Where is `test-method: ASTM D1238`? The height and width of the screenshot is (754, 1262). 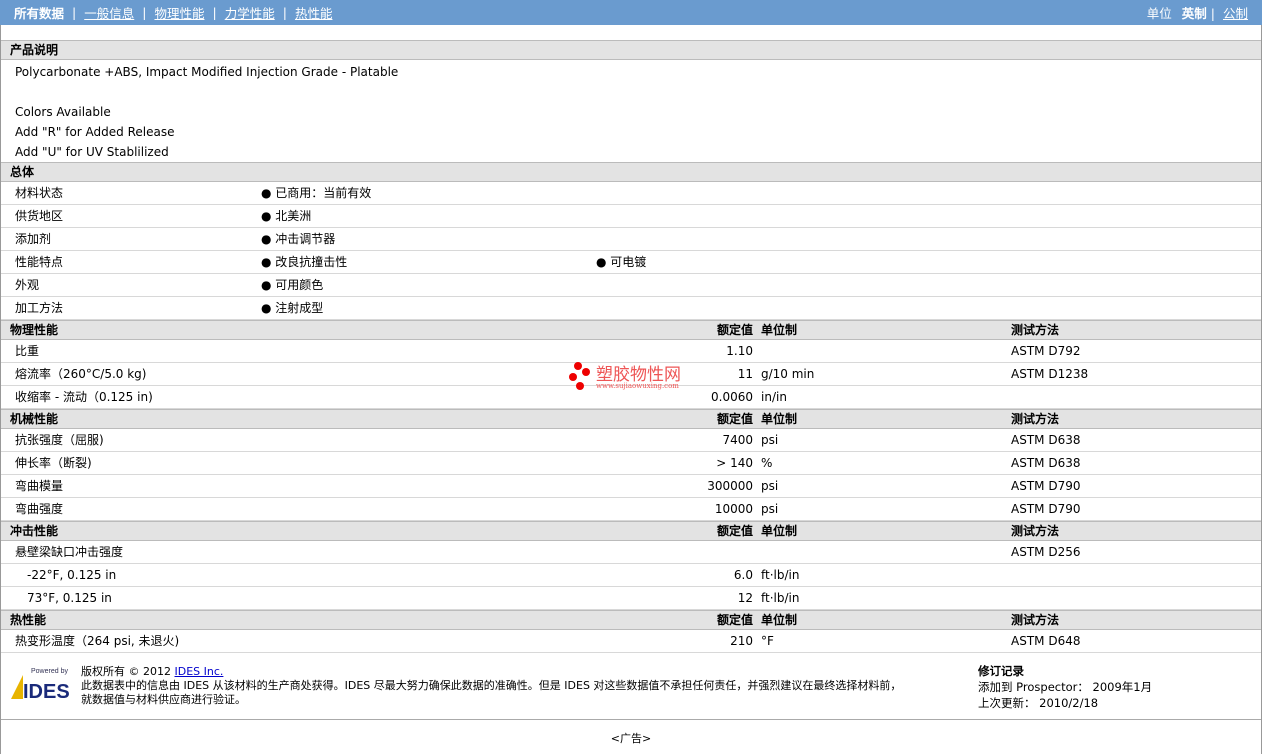 test-method: ASTM D1238 is located at coordinates (1050, 374).